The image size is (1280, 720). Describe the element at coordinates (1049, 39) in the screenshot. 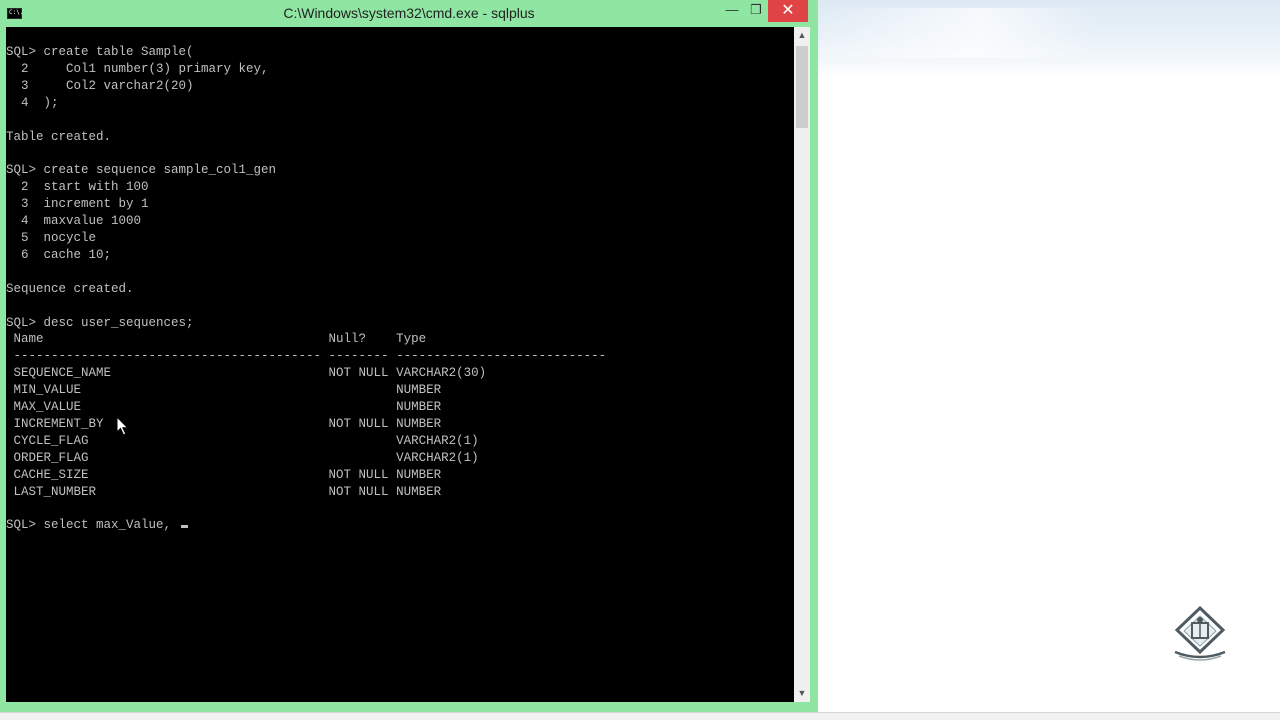

I see `desktop-header-band` at that location.